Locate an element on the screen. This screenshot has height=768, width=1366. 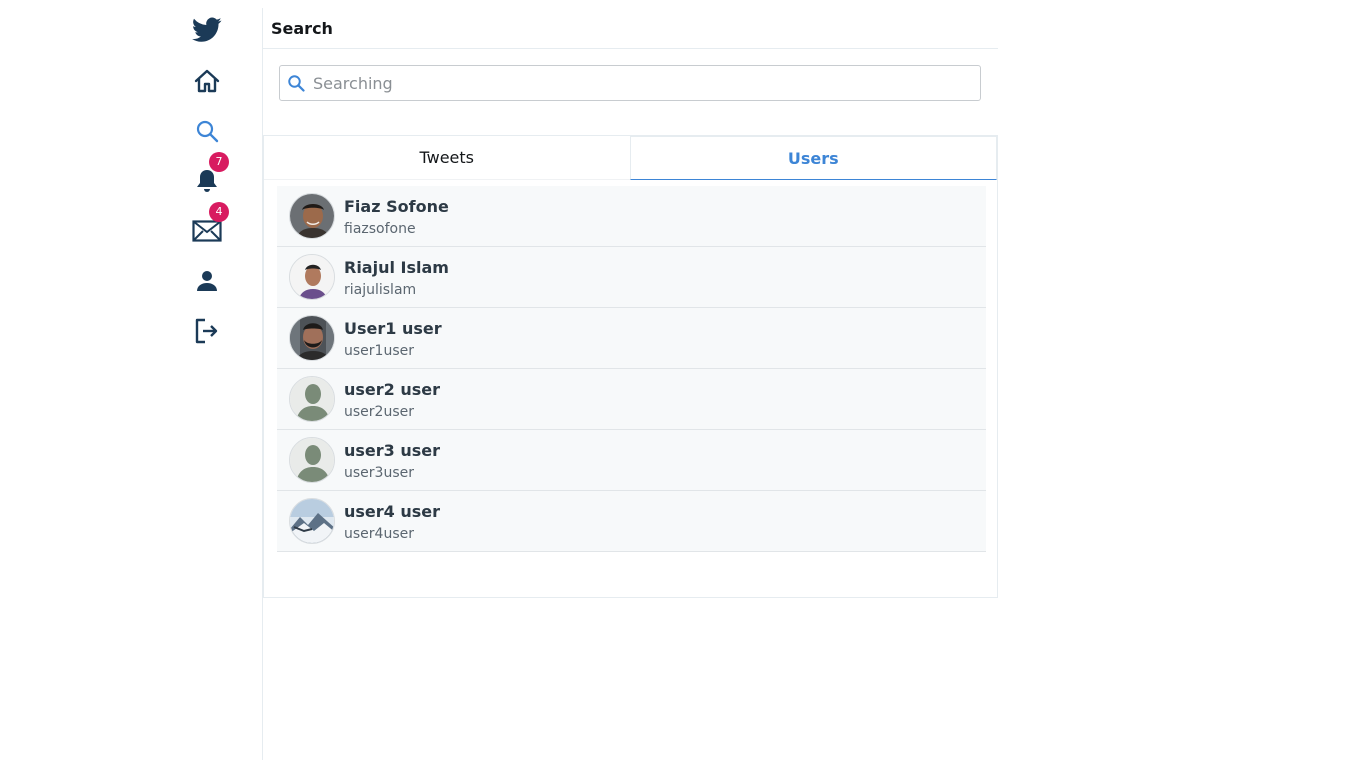
notifications-badge: 7 is located at coordinates (219, 162).